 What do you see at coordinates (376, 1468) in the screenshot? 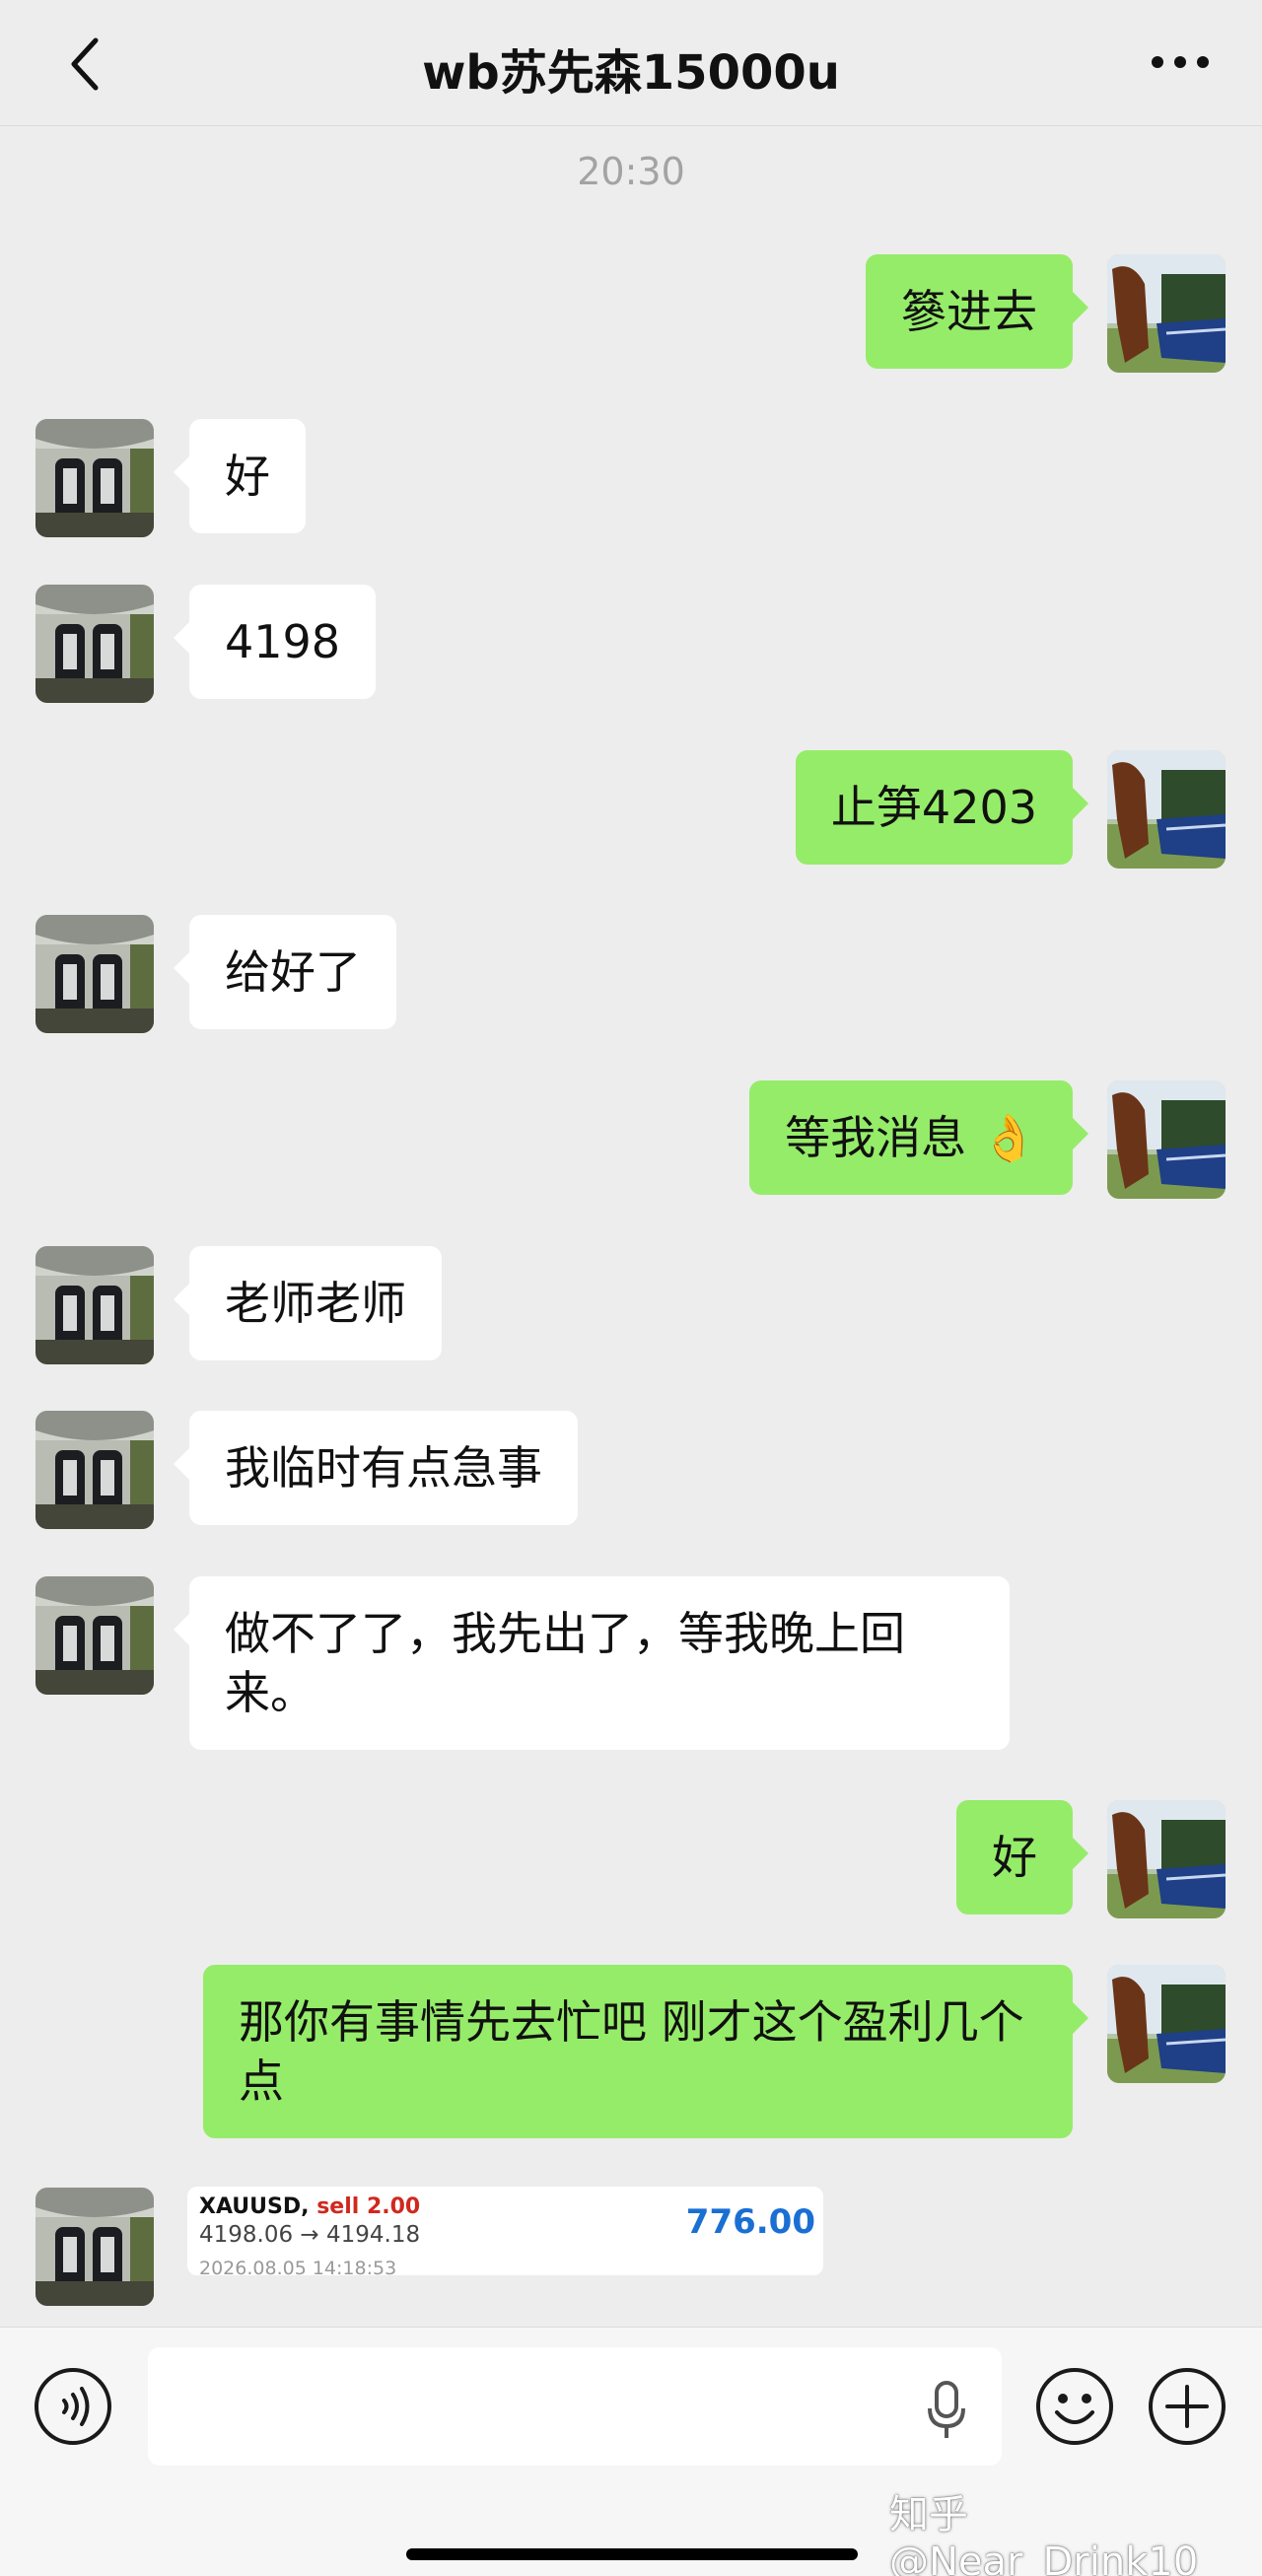
I see `message-bubble-incoming: 我临时有点急事` at bounding box center [376, 1468].